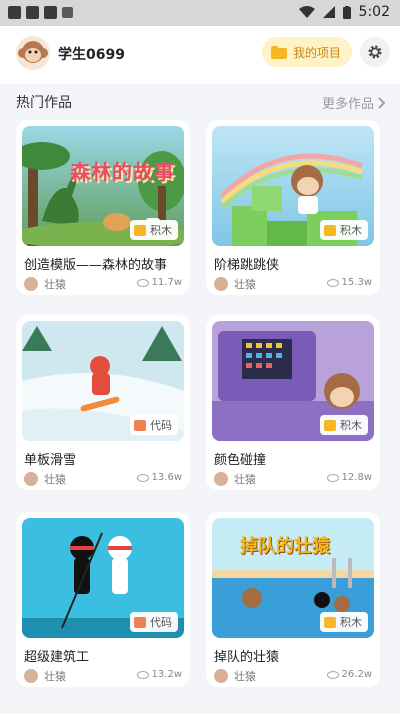 This screenshot has width=400, height=714. Describe the element at coordinates (382, 102) in the screenshot. I see `chevron-right-icon` at that location.